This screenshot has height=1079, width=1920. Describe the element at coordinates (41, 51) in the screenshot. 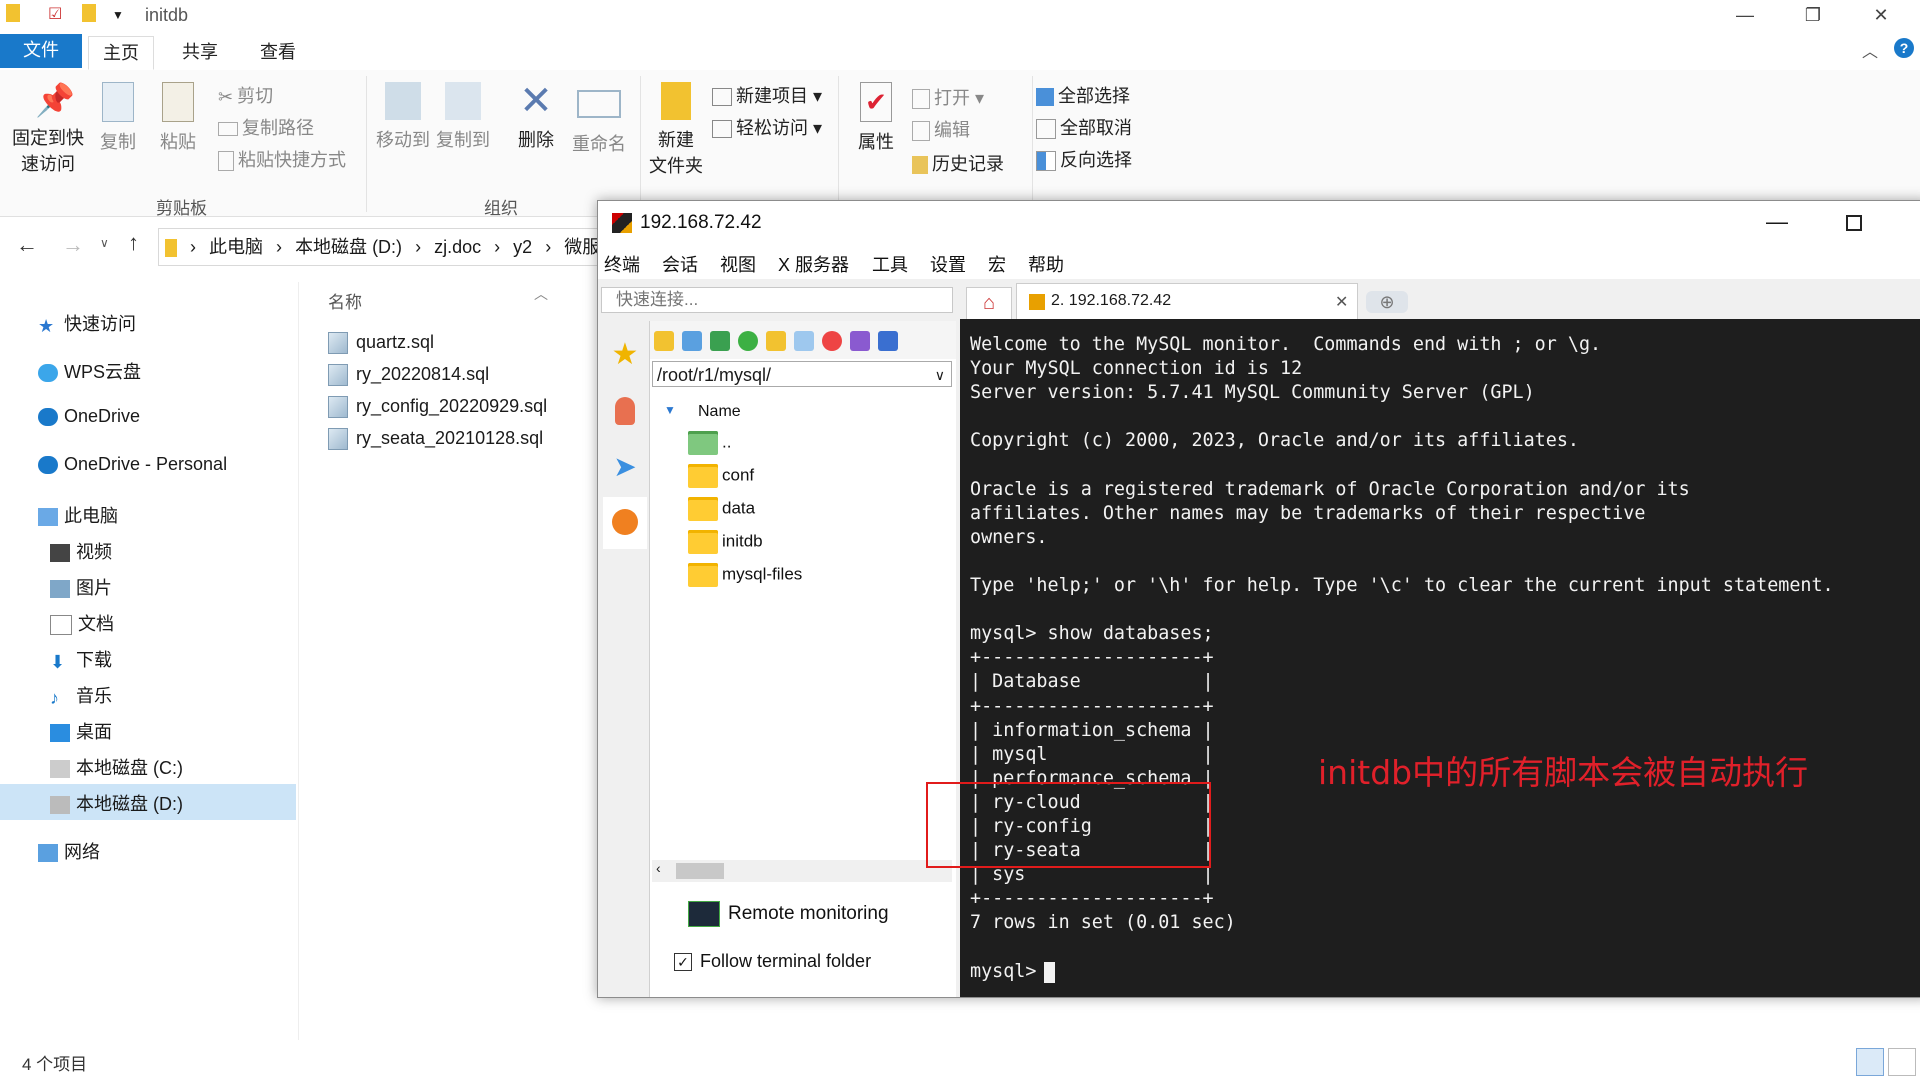

I see `tab-file: 文件` at that location.